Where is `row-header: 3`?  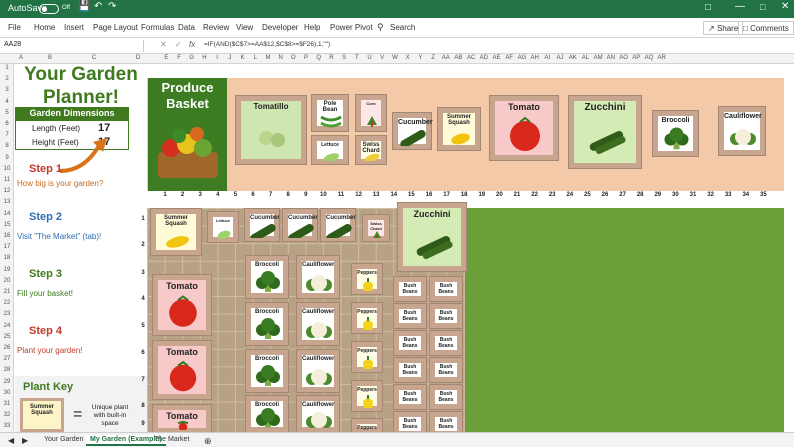
row-header: 3 is located at coordinates (7, 90).